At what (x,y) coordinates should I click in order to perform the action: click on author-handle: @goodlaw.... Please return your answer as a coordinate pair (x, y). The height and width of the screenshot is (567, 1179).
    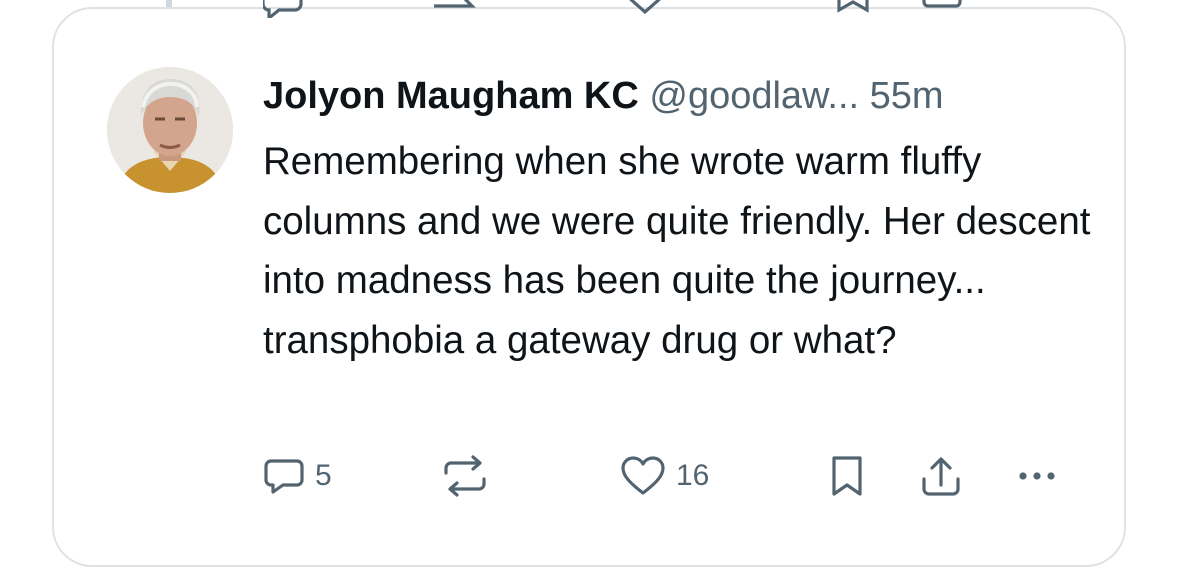
    Looking at the image, I should click on (754, 96).